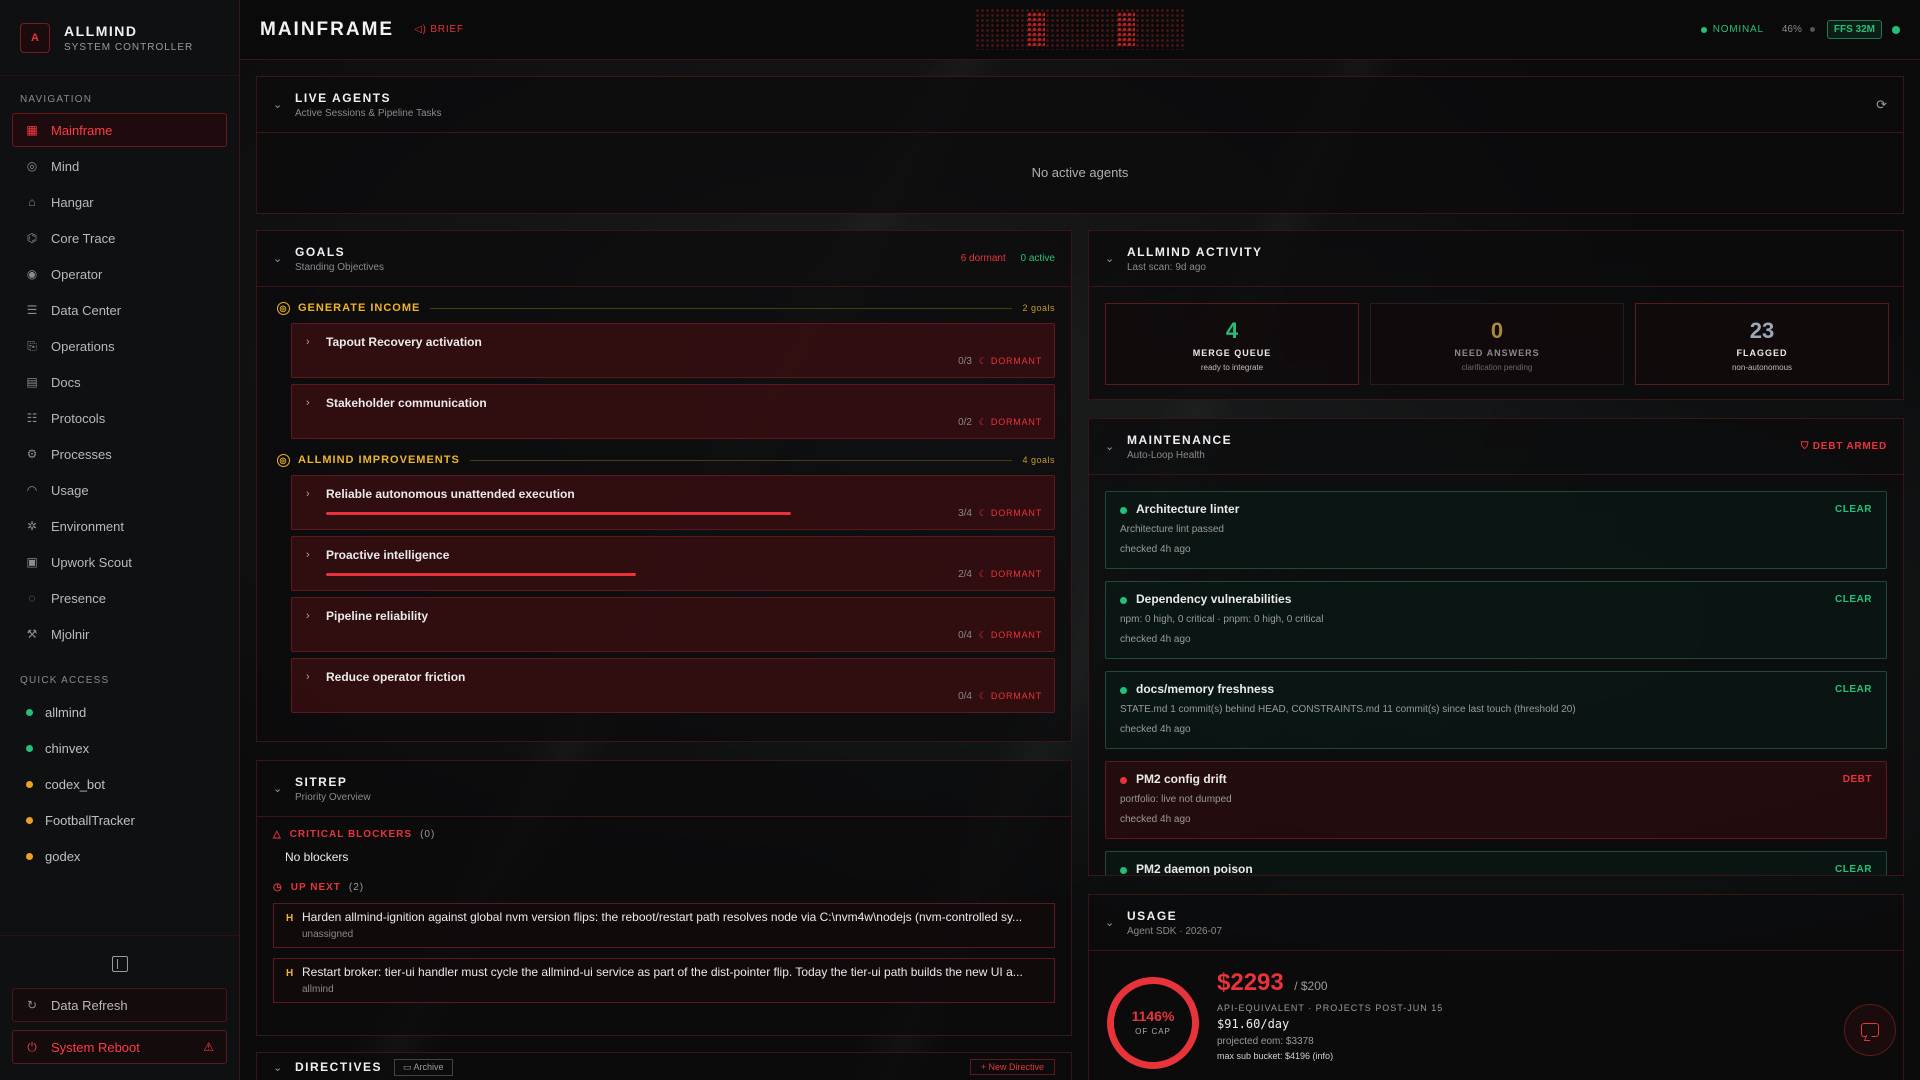  I want to click on sidebar-item-presence: ◌ Presence, so click(119, 598).